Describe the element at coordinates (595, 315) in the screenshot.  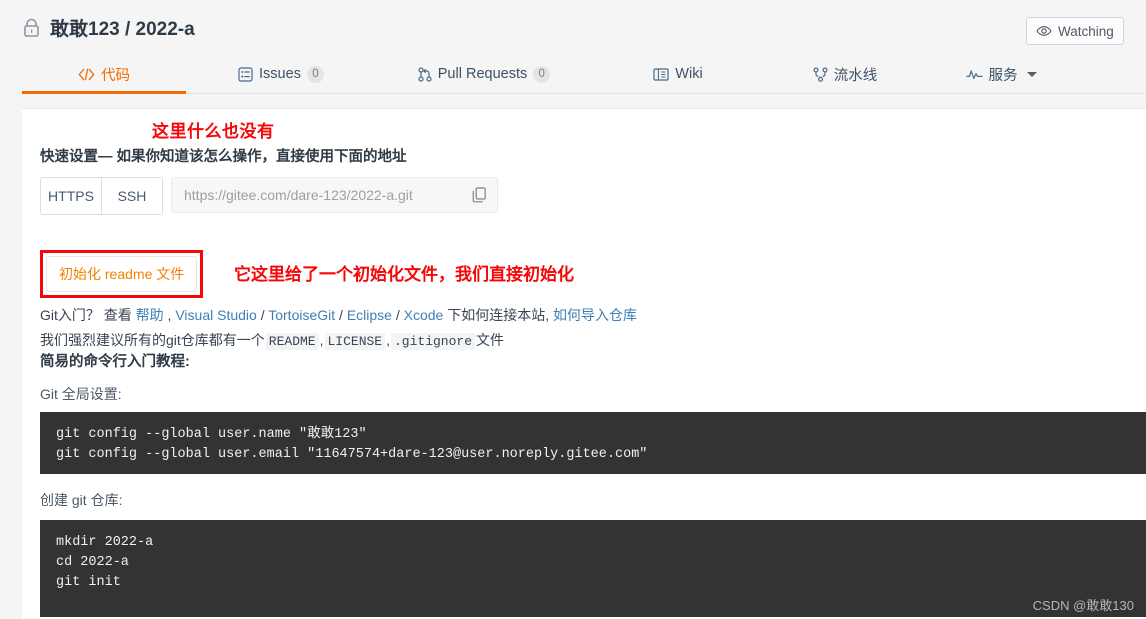
I see `import-repo-link: 如何导入仓库` at that location.